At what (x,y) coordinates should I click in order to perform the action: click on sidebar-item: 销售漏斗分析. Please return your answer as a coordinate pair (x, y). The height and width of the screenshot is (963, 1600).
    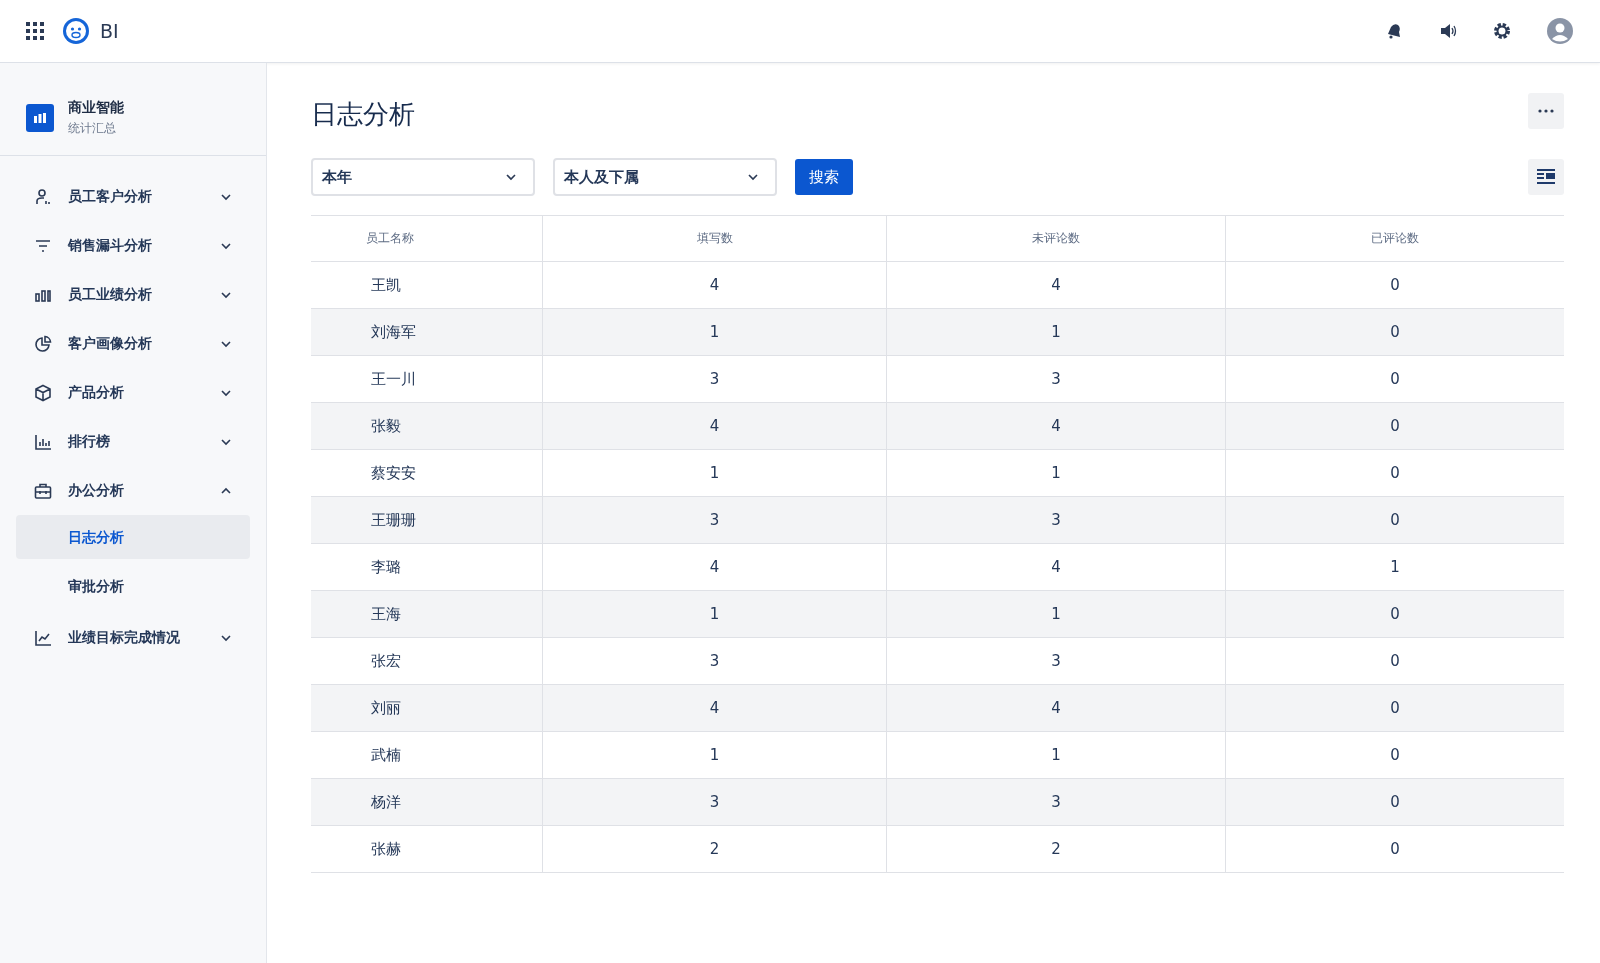
    Looking at the image, I should click on (133, 245).